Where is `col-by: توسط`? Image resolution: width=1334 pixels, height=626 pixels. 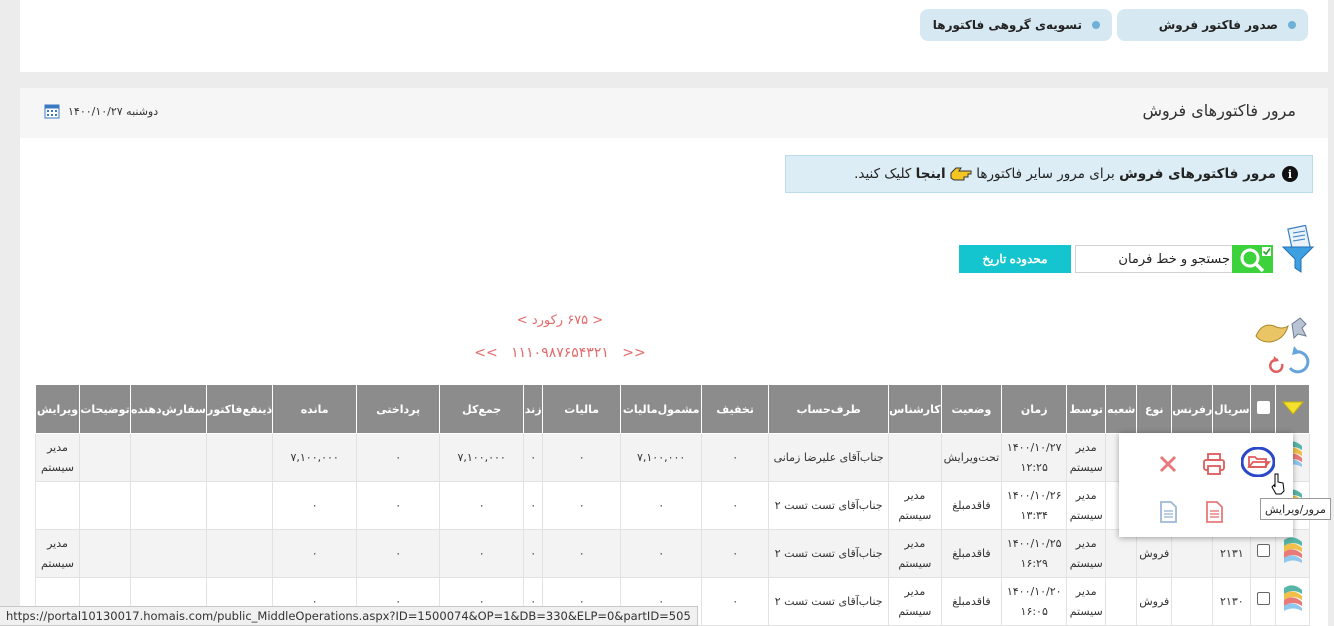
col-by: توسط is located at coordinates (1086, 409).